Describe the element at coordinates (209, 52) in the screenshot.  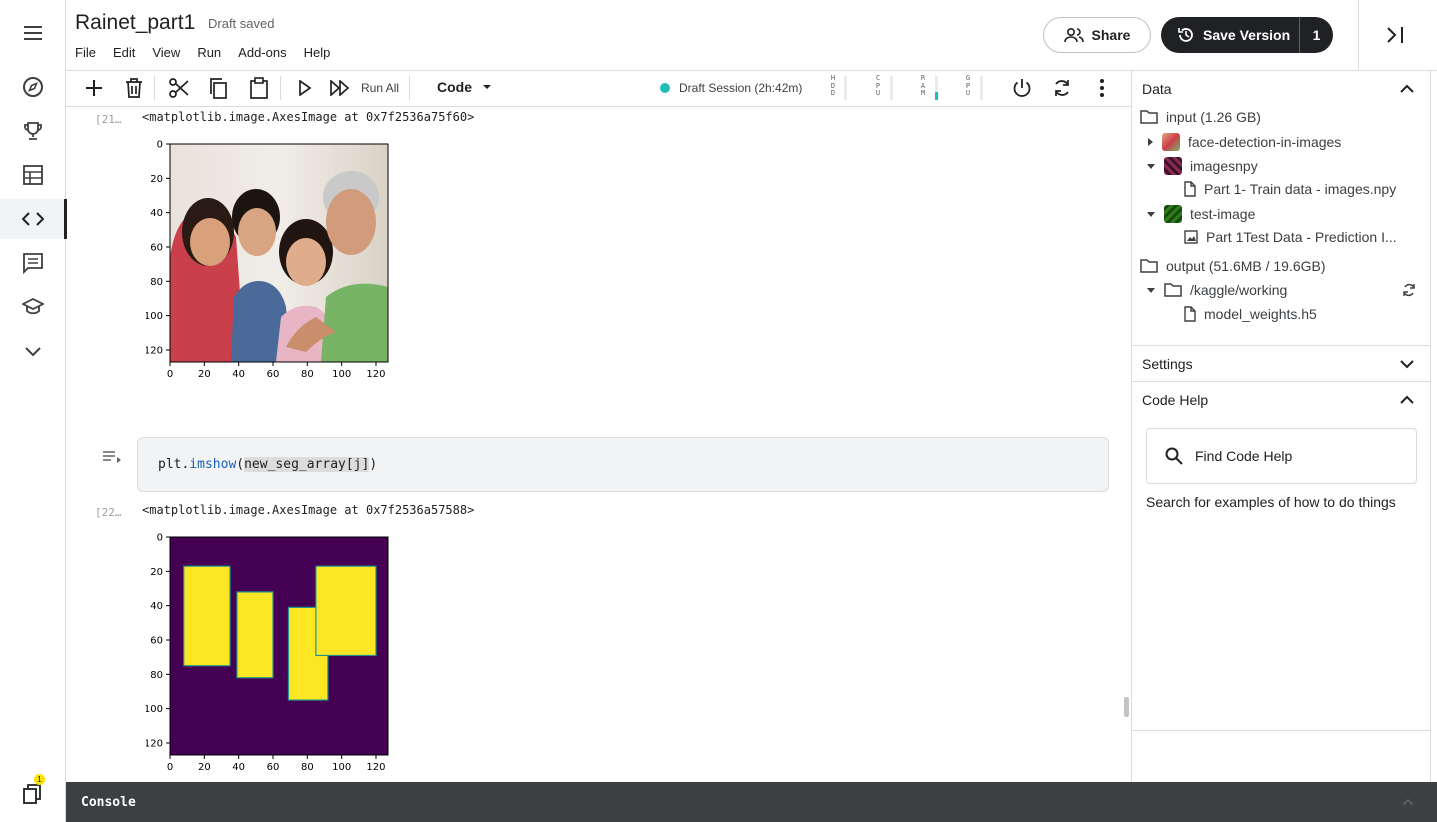
I see `menu-run: Run` at that location.